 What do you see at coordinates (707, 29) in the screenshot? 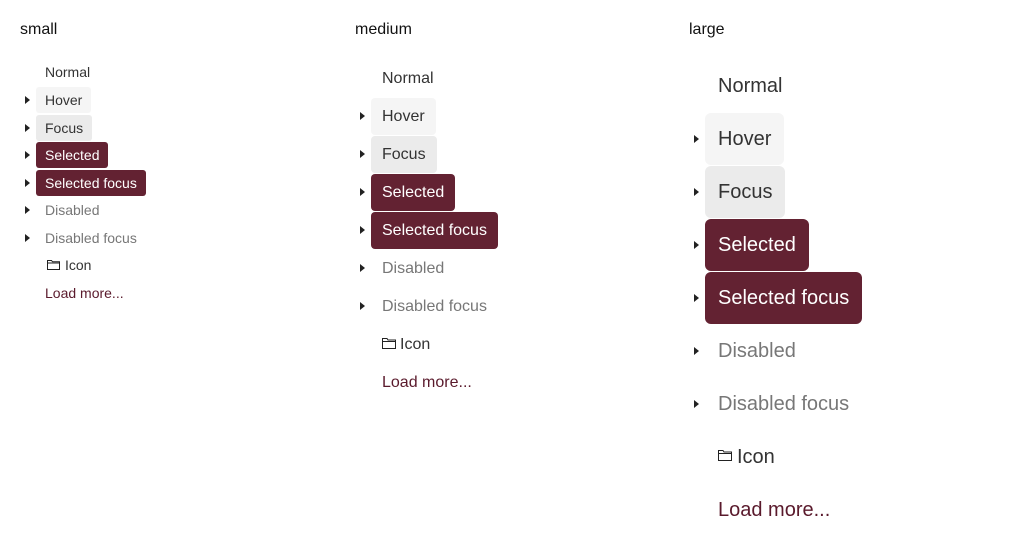
I see `column-title: large` at bounding box center [707, 29].